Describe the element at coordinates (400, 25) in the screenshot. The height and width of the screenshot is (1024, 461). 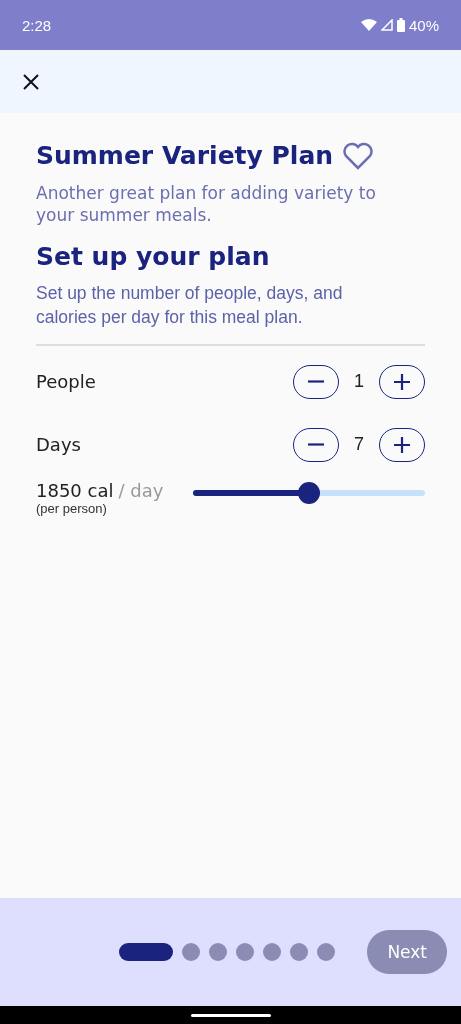
I see `battery-icon` at that location.